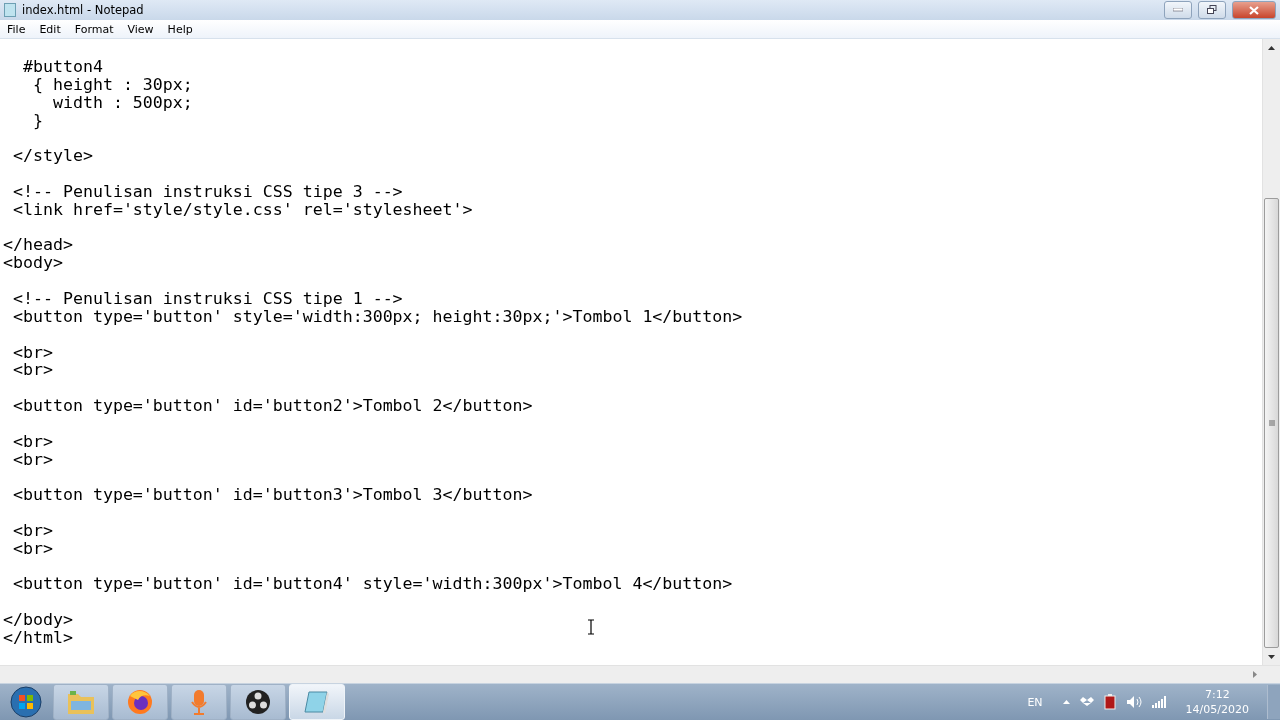  I want to click on restore-button, so click(1212, 10).